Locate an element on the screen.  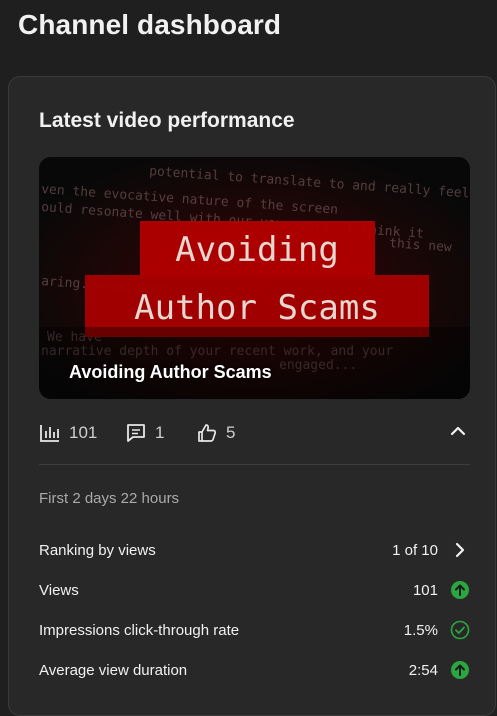
metric-label: Average view duration is located at coordinates (113, 670).